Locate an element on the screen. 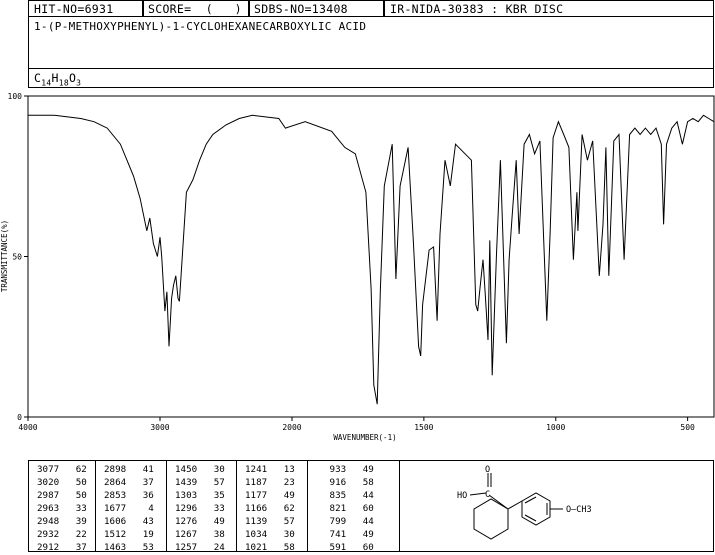 Image resolution: width=715 pixels, height=555 pixels. peak-row: 2948 39 is located at coordinates (62, 521).